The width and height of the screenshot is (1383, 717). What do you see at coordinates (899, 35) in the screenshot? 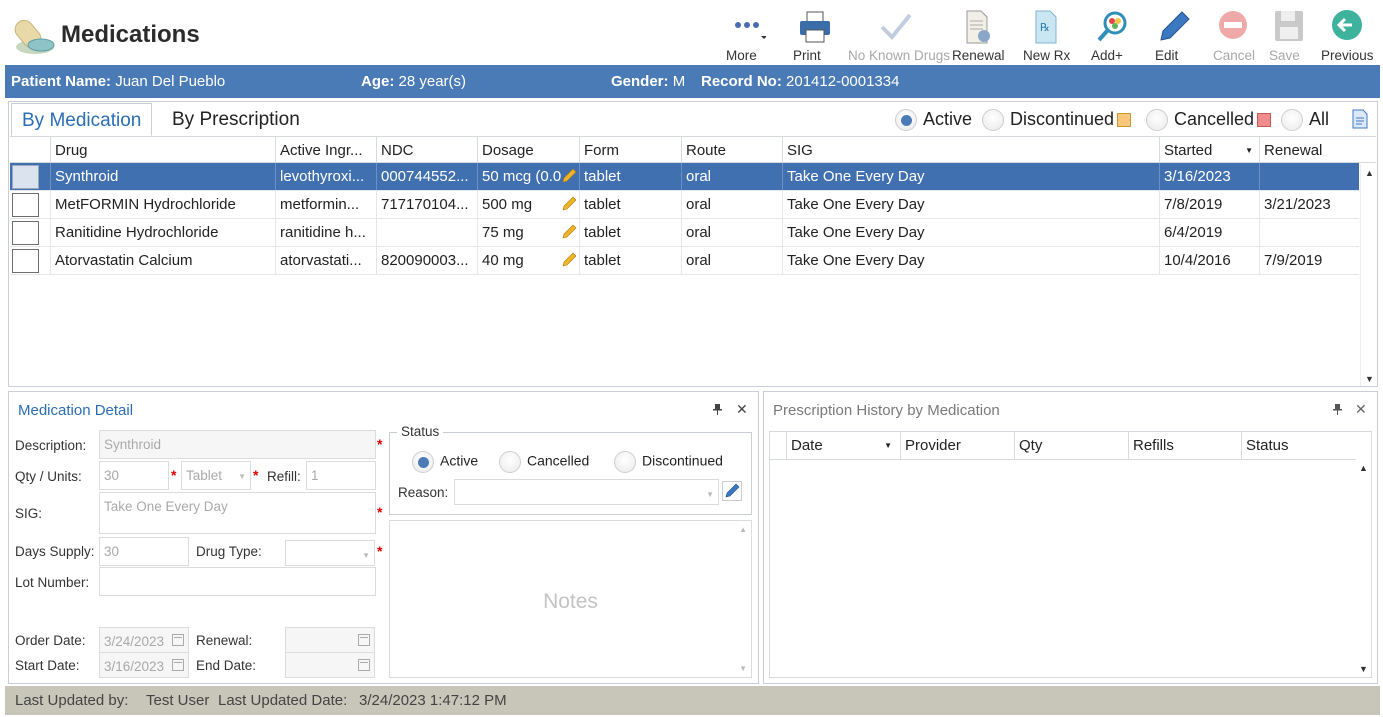
I see `no-known-drugs-button: No Known Drugs` at bounding box center [899, 35].